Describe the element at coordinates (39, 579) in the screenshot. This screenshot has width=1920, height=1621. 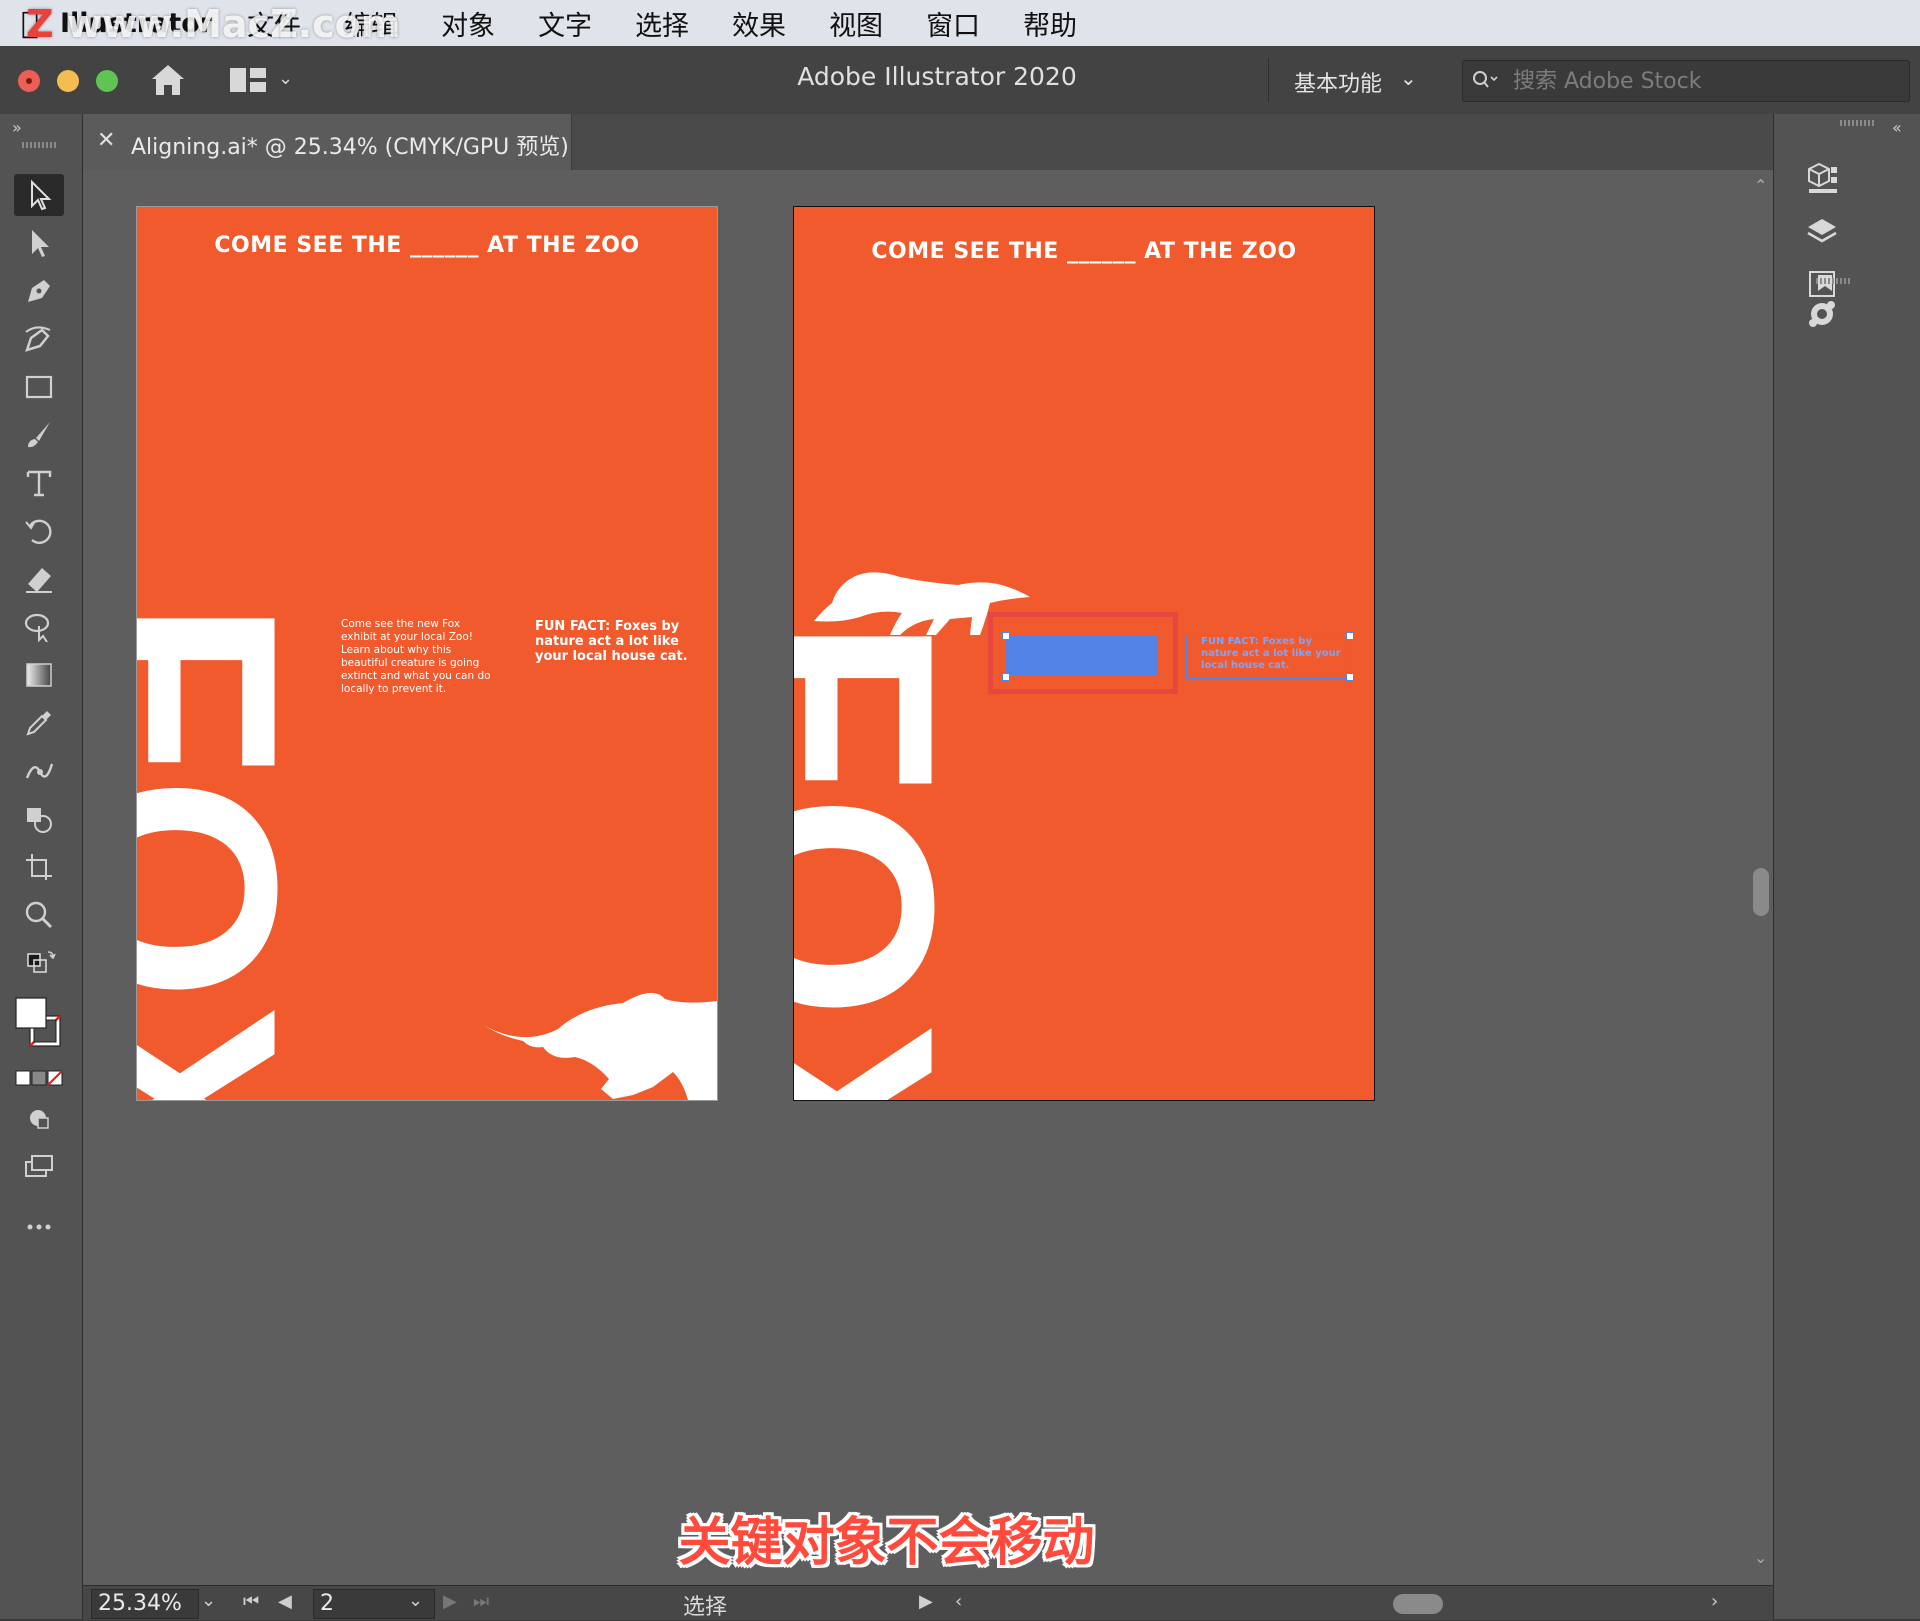
I see `eraser-tool-icon` at that location.